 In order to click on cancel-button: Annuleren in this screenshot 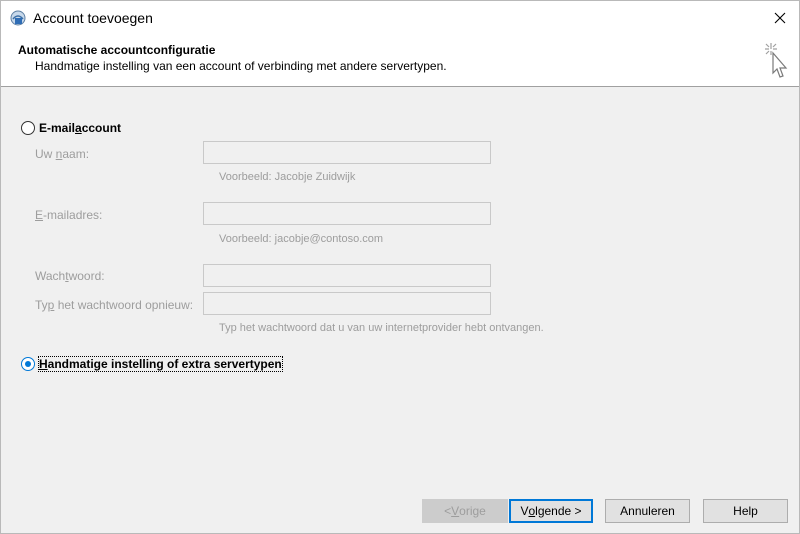, I will do `click(647, 511)`.